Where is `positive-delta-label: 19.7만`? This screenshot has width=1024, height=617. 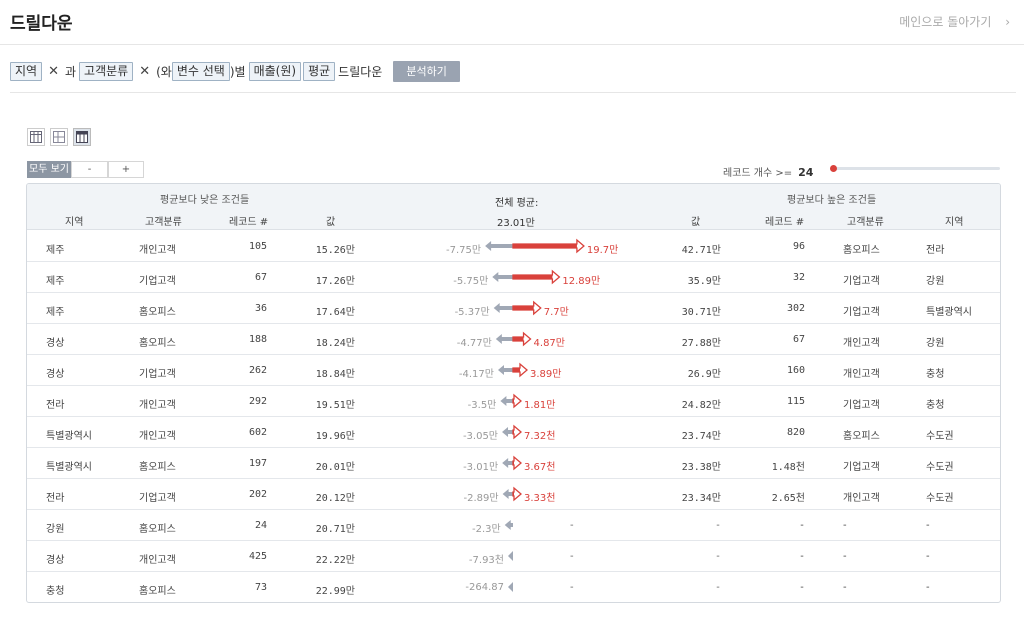 positive-delta-label: 19.7만 is located at coordinates (602, 250).